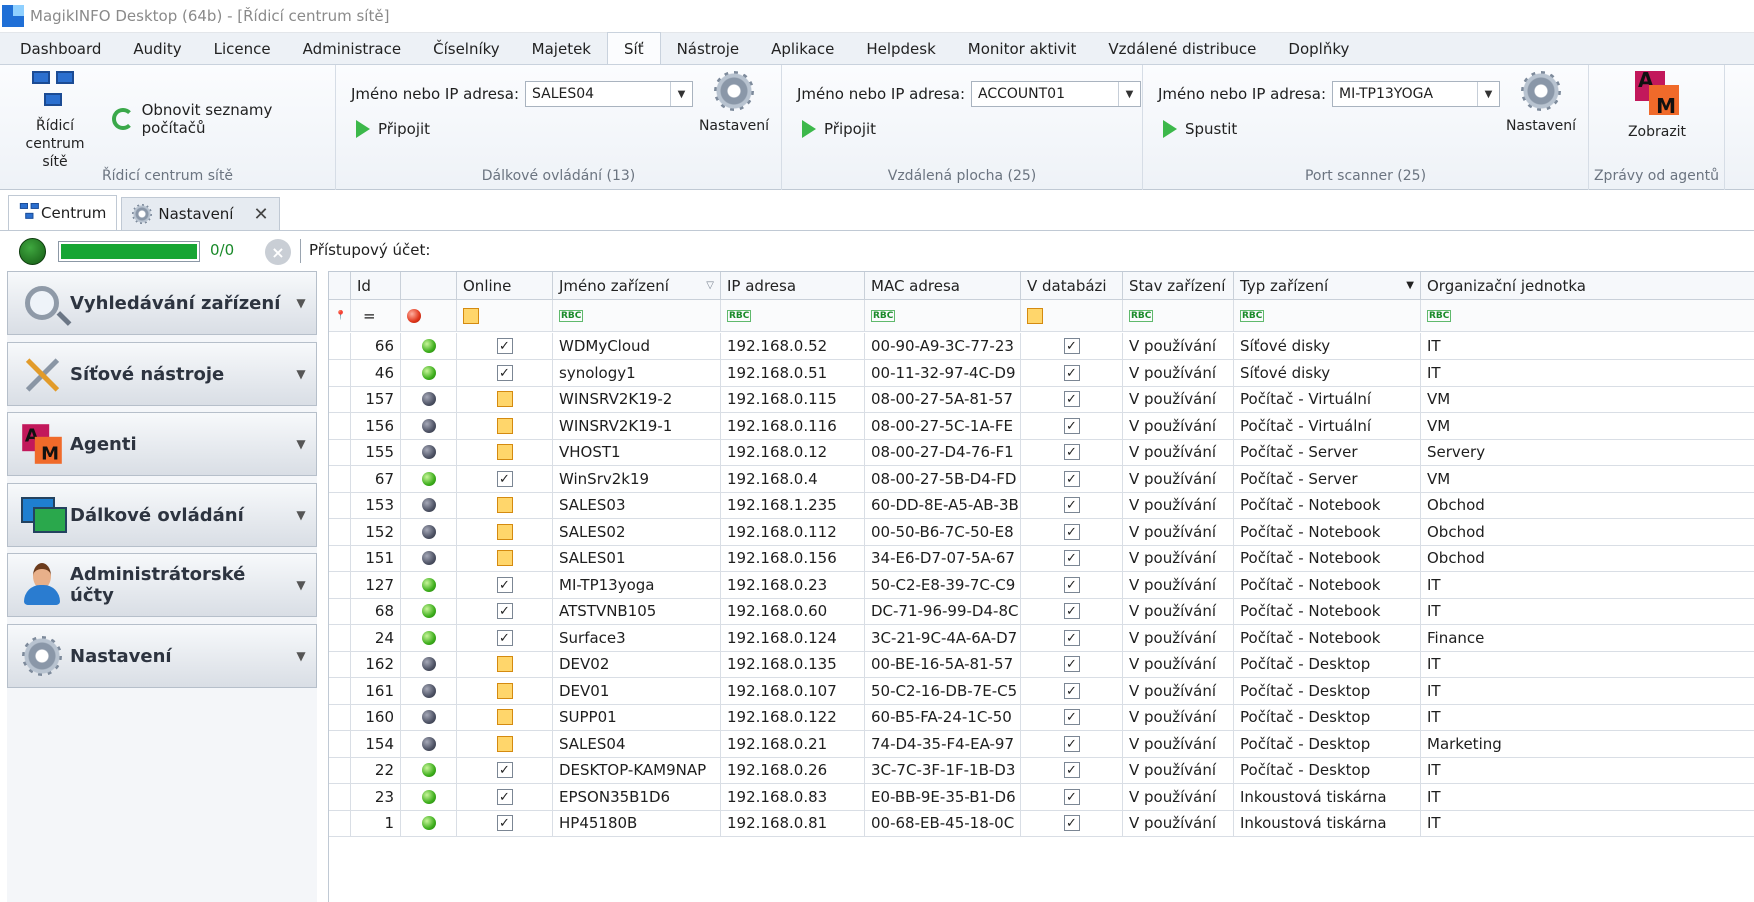 This screenshot has height=902, width=1754. I want to click on type-cell: Síťové disky, so click(1327, 346).